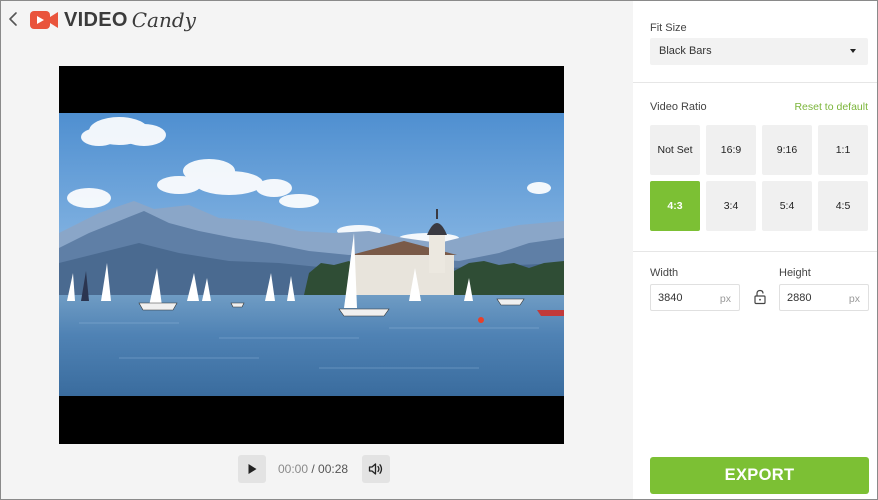  I want to click on player-controls: 00:00 / 00:28, so click(314, 469).